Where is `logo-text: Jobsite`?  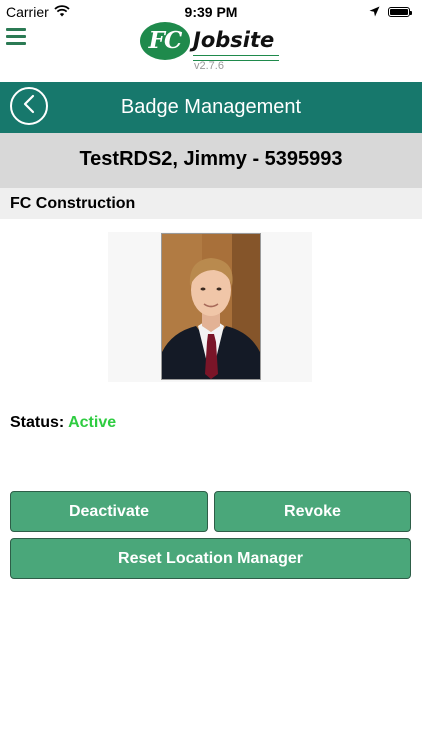 logo-text: Jobsite is located at coordinates (234, 40).